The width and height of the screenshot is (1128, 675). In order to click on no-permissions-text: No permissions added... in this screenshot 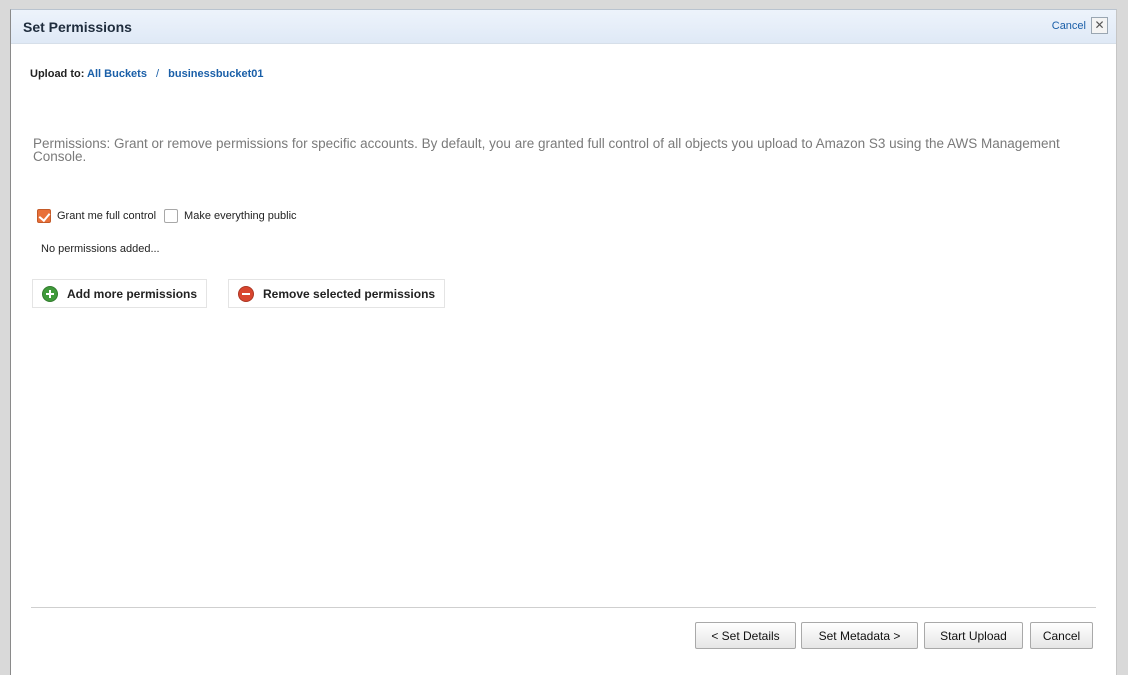, I will do `click(100, 249)`.